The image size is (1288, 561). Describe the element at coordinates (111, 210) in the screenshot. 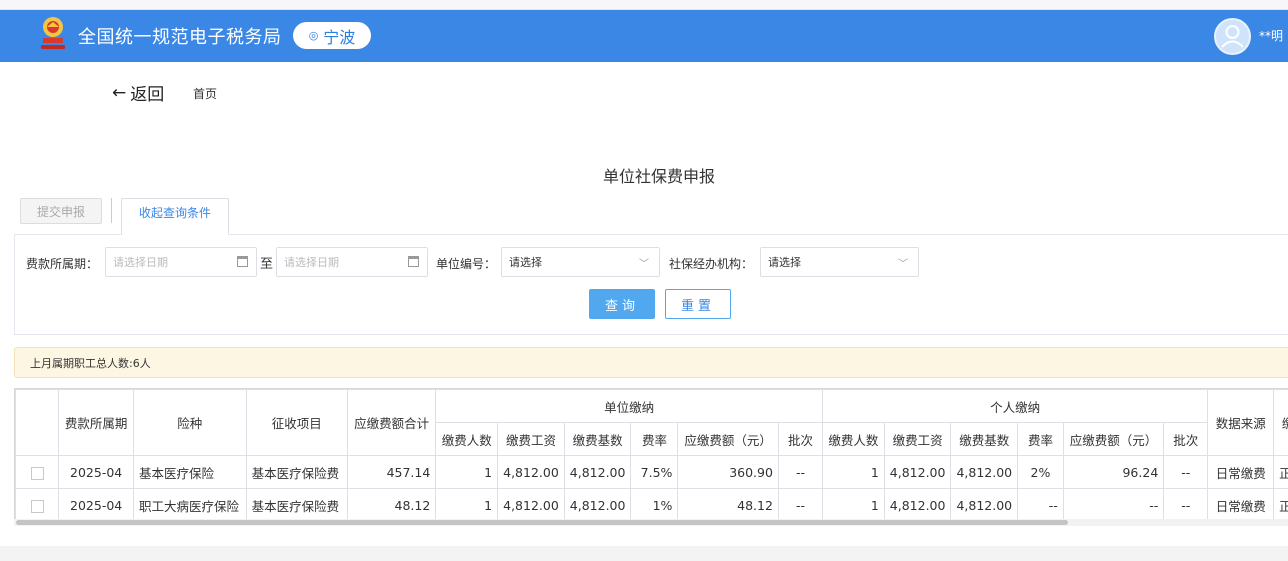

I see `tab-divider` at that location.